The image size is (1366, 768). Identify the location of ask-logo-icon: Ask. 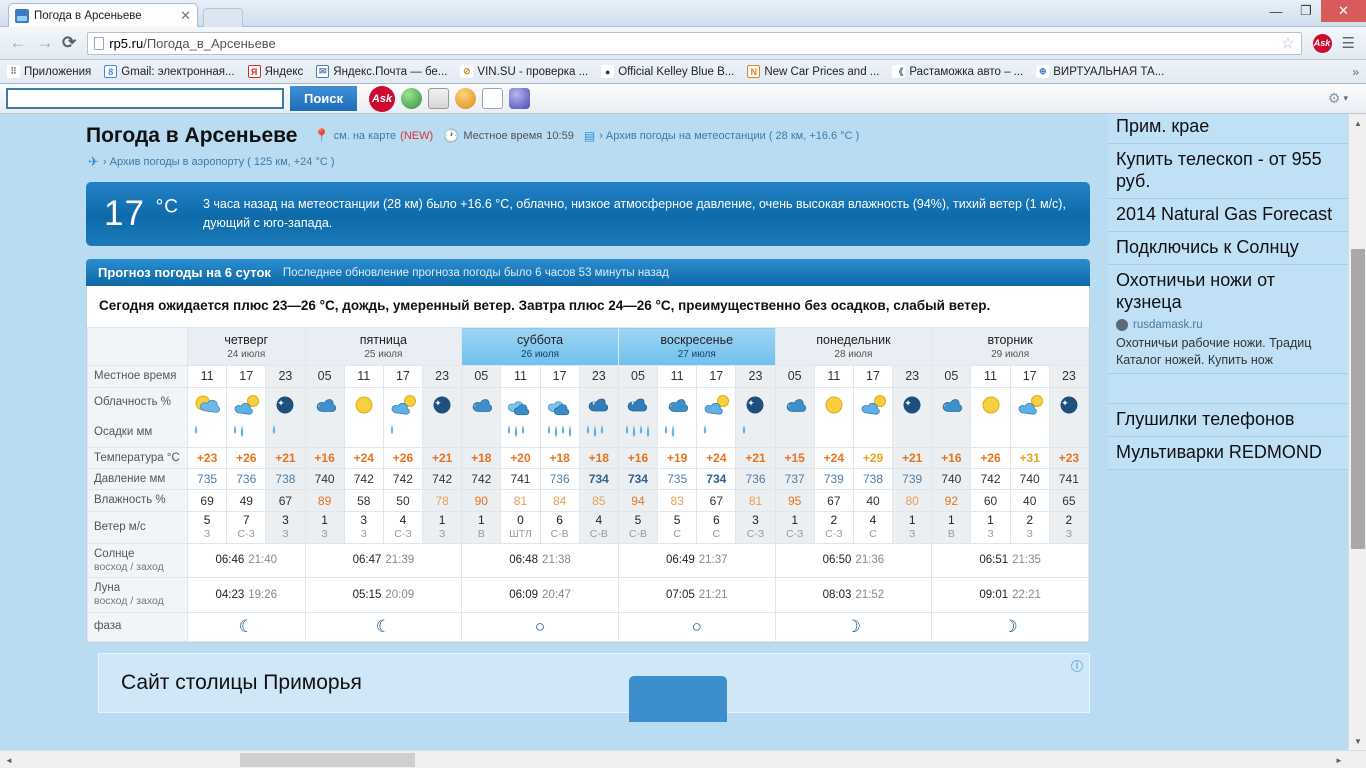
(382, 98).